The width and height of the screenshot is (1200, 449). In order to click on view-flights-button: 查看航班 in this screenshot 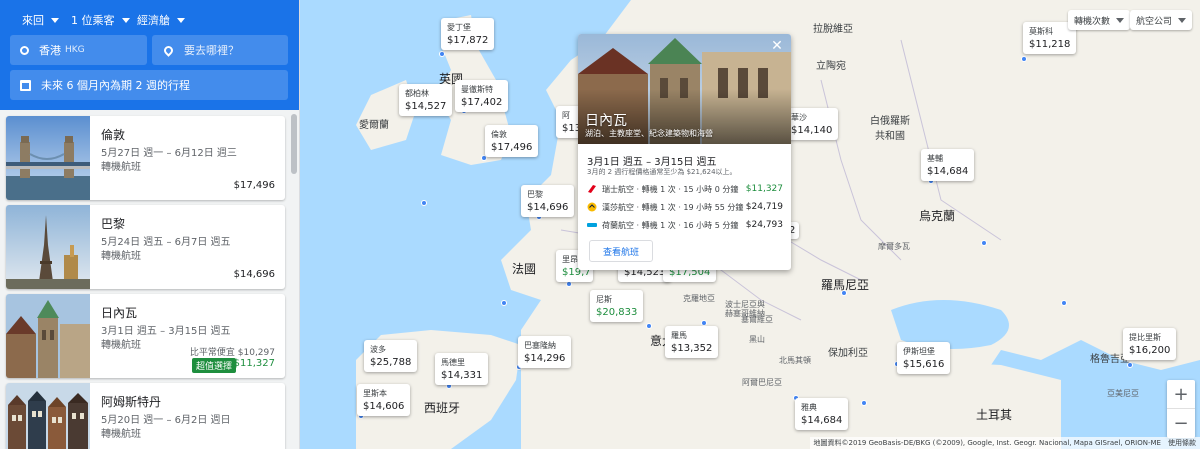, I will do `click(621, 251)`.